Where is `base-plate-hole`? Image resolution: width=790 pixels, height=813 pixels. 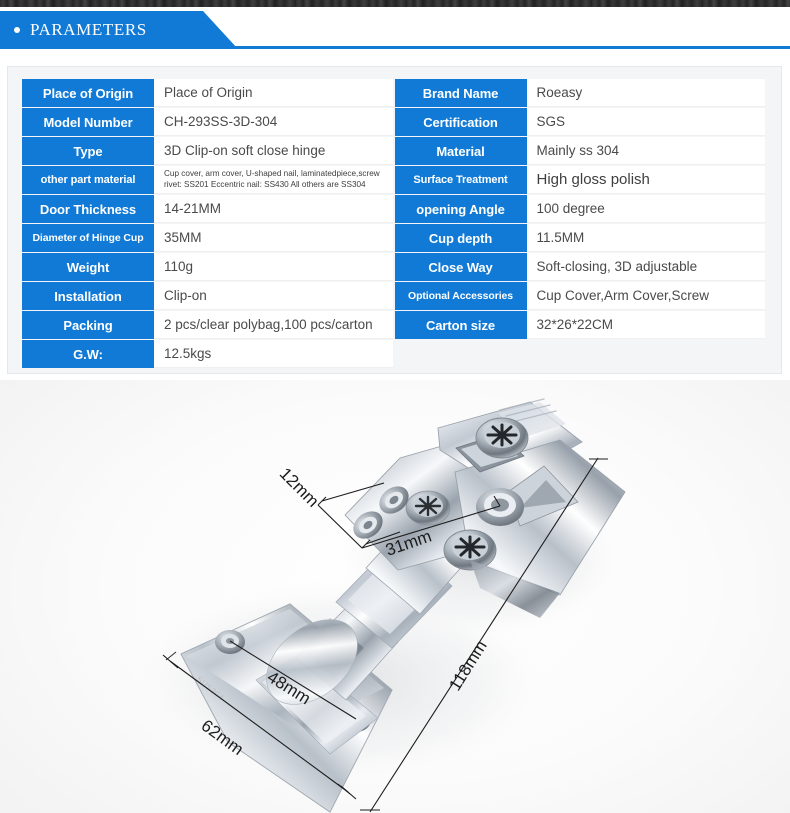 base-plate-hole is located at coordinates (500, 507).